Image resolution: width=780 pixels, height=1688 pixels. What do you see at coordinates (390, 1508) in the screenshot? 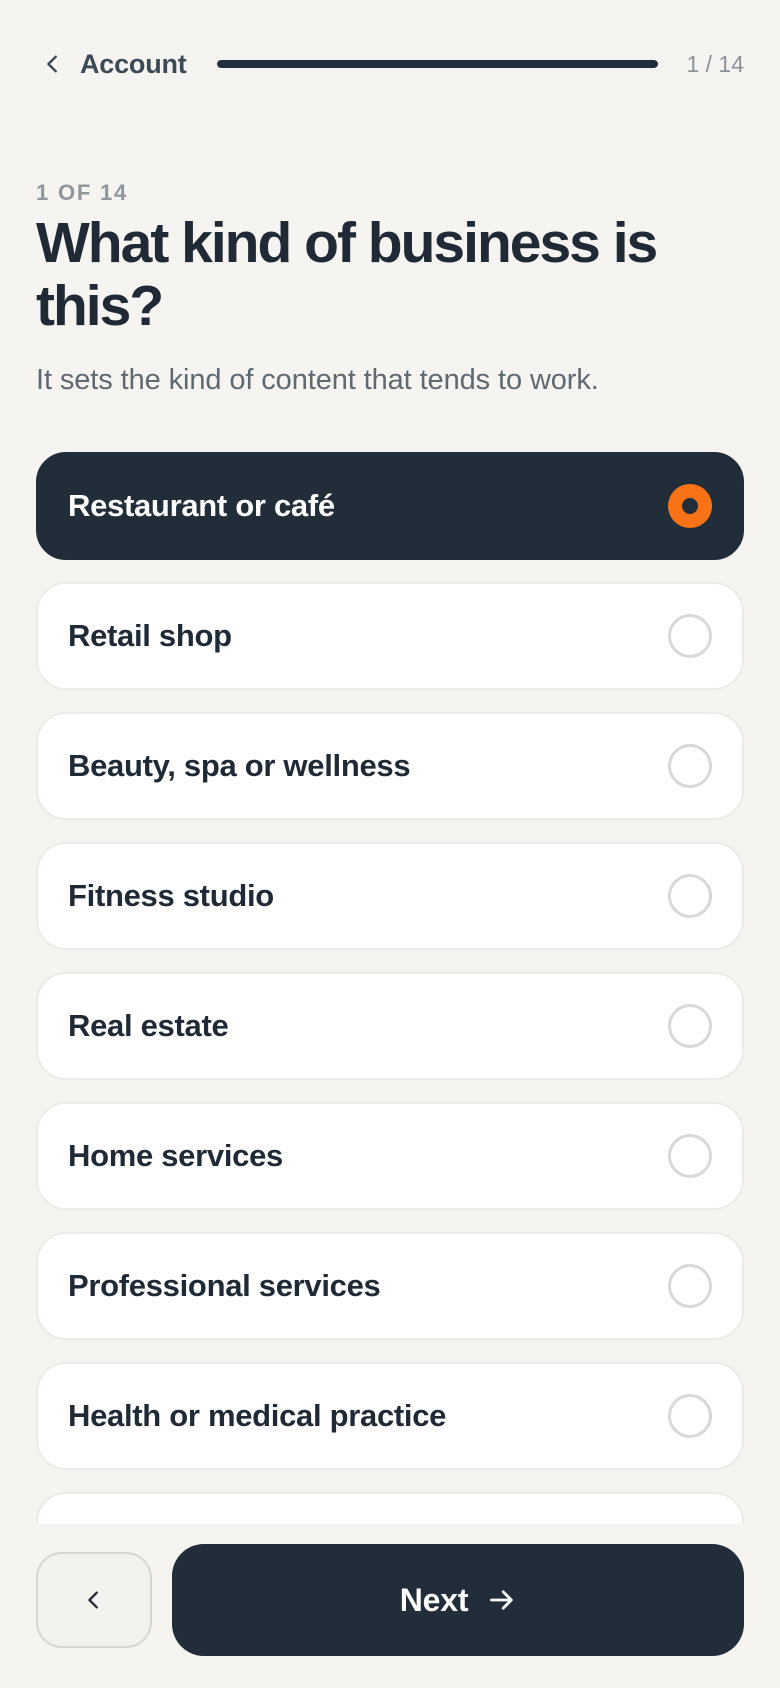
I see `option-partially-visible` at bounding box center [390, 1508].